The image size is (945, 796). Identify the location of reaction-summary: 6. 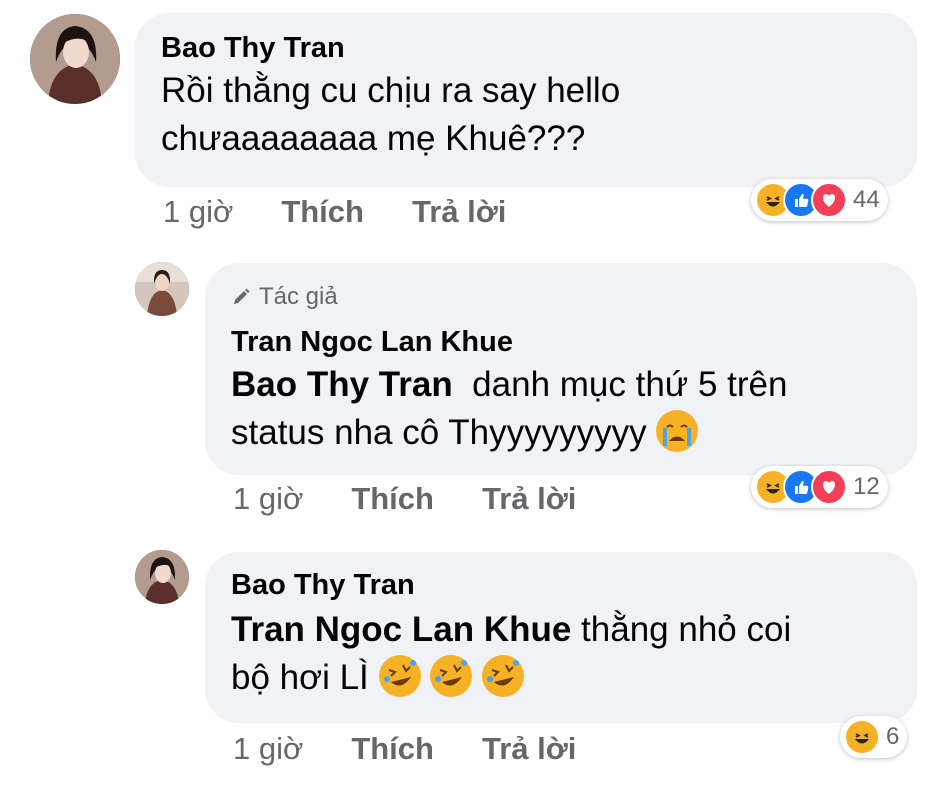
(874, 737).